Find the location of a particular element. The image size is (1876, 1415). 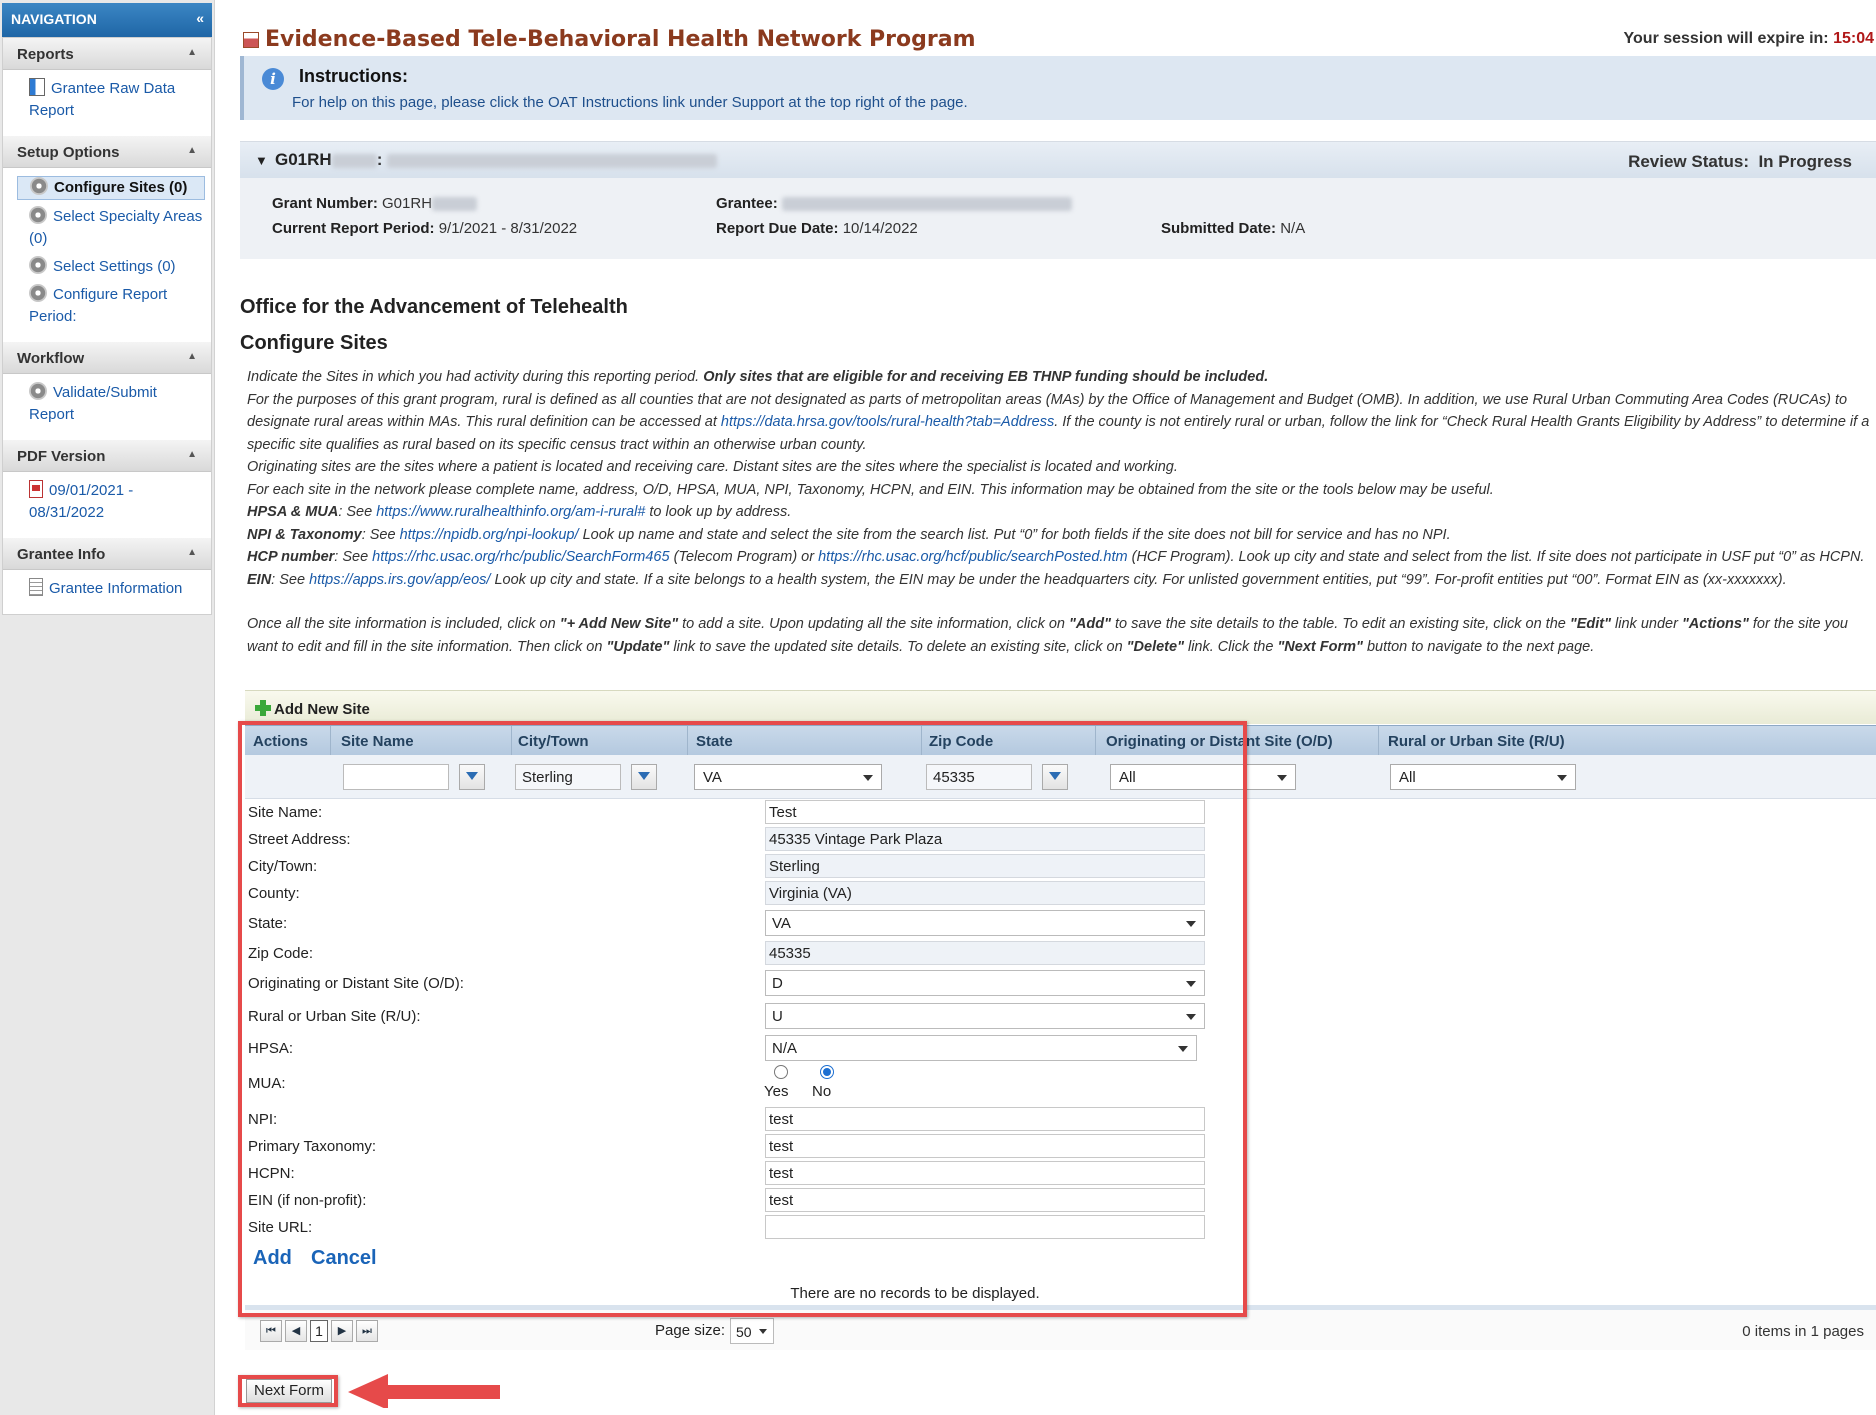

nav-item-configure-sites: Configure Sites (0) is located at coordinates (111, 188).